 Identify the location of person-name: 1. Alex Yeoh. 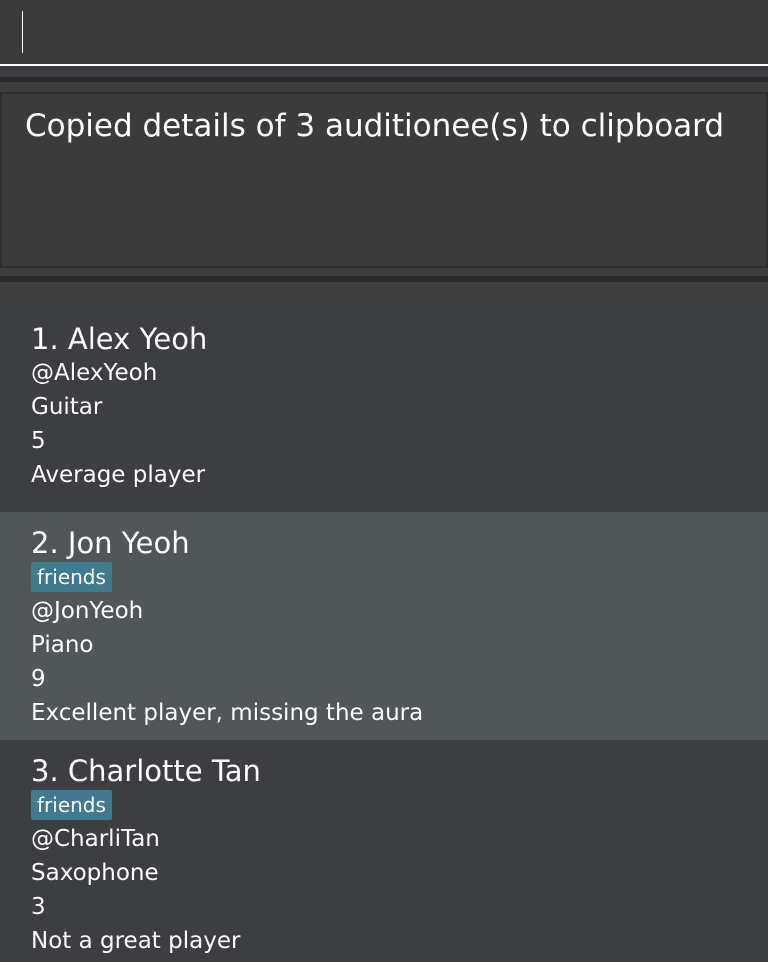
(399, 339).